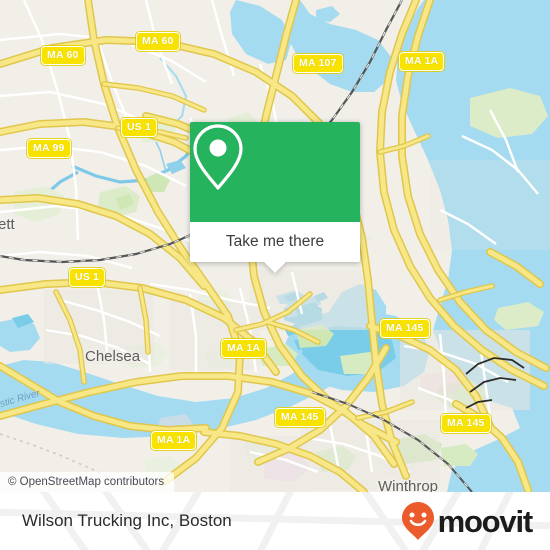 This screenshot has width=550, height=550. I want to click on road-shield-ma1a-a: MA 1A, so click(422, 61).